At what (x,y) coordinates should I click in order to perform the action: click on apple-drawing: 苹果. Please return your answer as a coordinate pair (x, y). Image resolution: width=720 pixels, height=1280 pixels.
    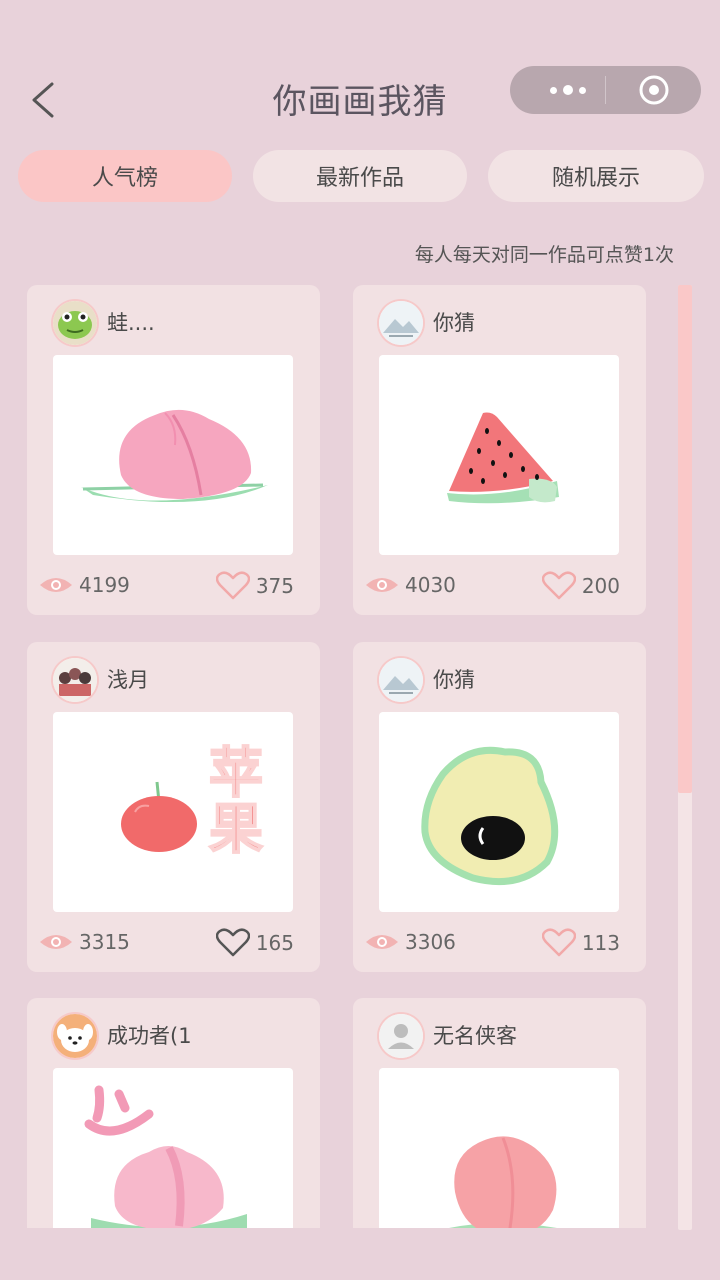
    Looking at the image, I should click on (192, 800).